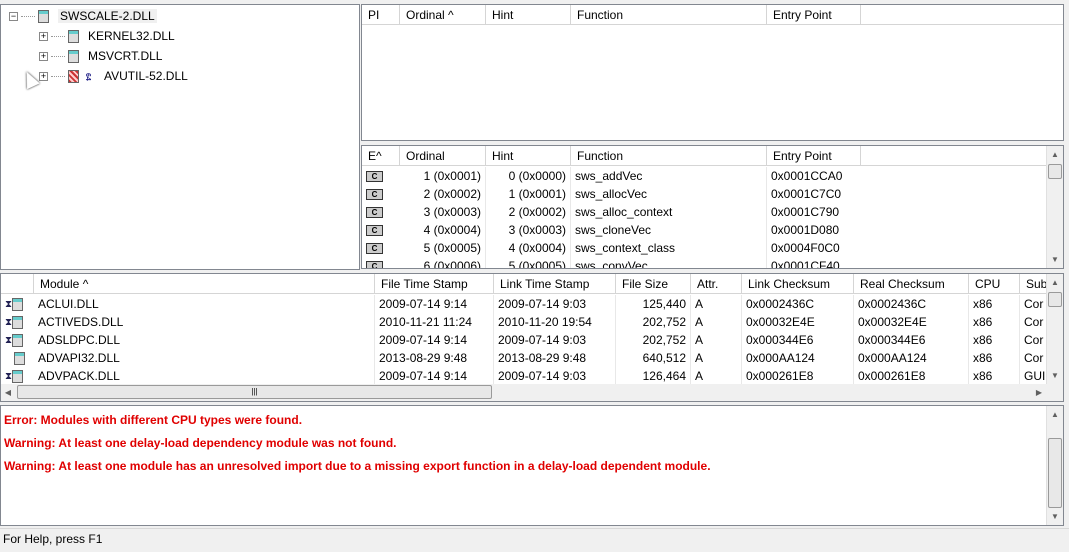 The height and width of the screenshot is (552, 1069). Describe the element at coordinates (653, 304) in the screenshot. I see `module-size: 125,440` at that location.